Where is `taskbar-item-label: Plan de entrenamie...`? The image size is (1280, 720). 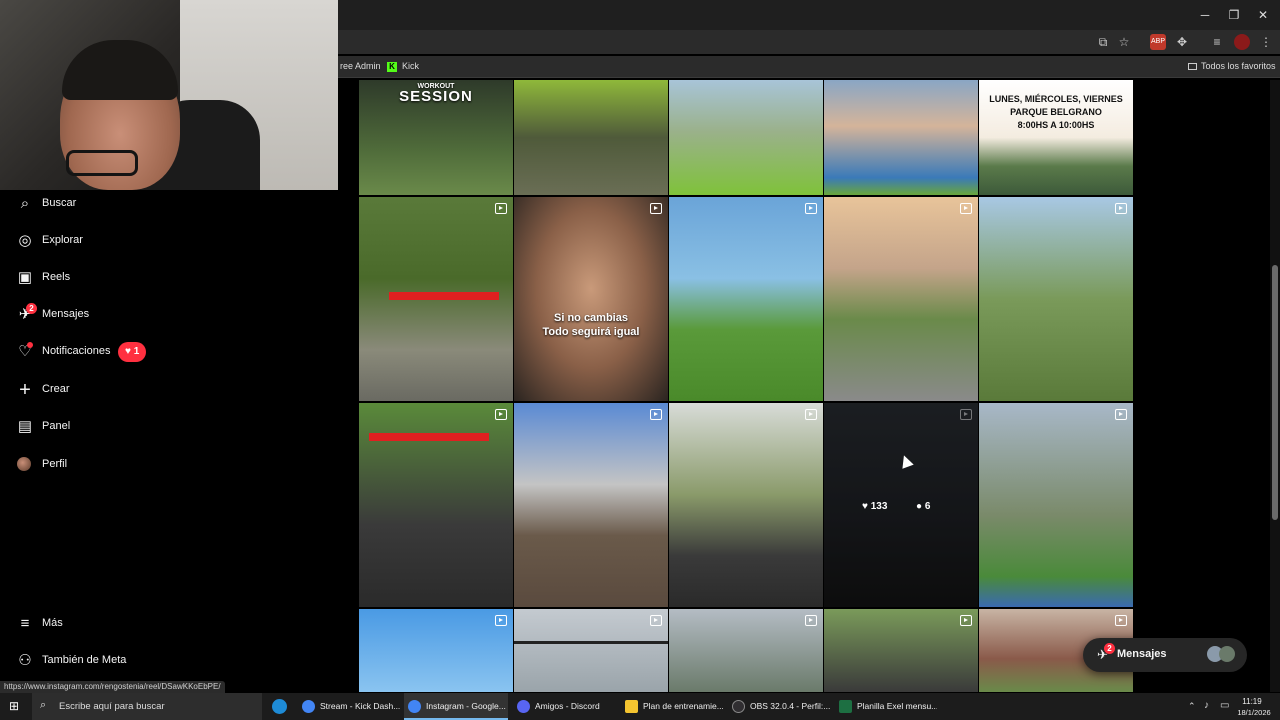
taskbar-item-label: Plan de entrenamie... is located at coordinates (683, 706).